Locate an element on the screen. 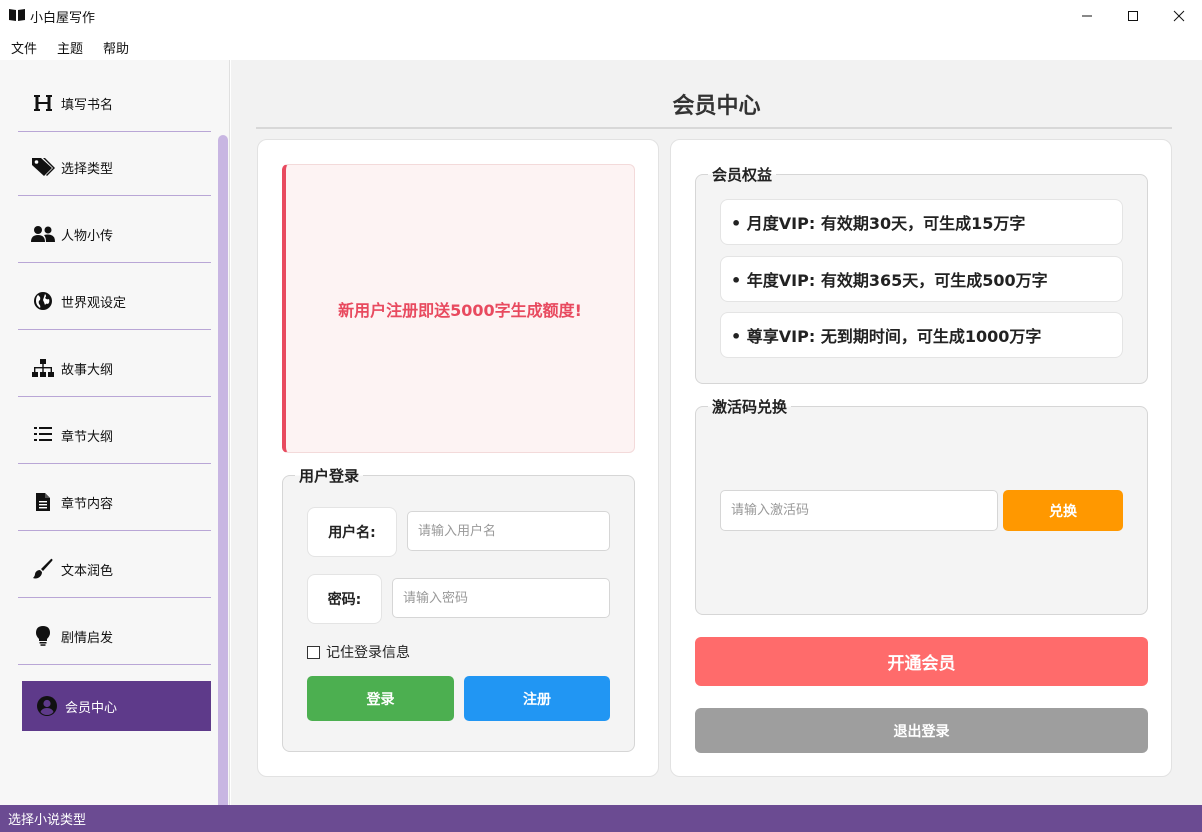 The image size is (1202, 832). sidebar-item-text-polish: 文本润色 is located at coordinates (114, 569).